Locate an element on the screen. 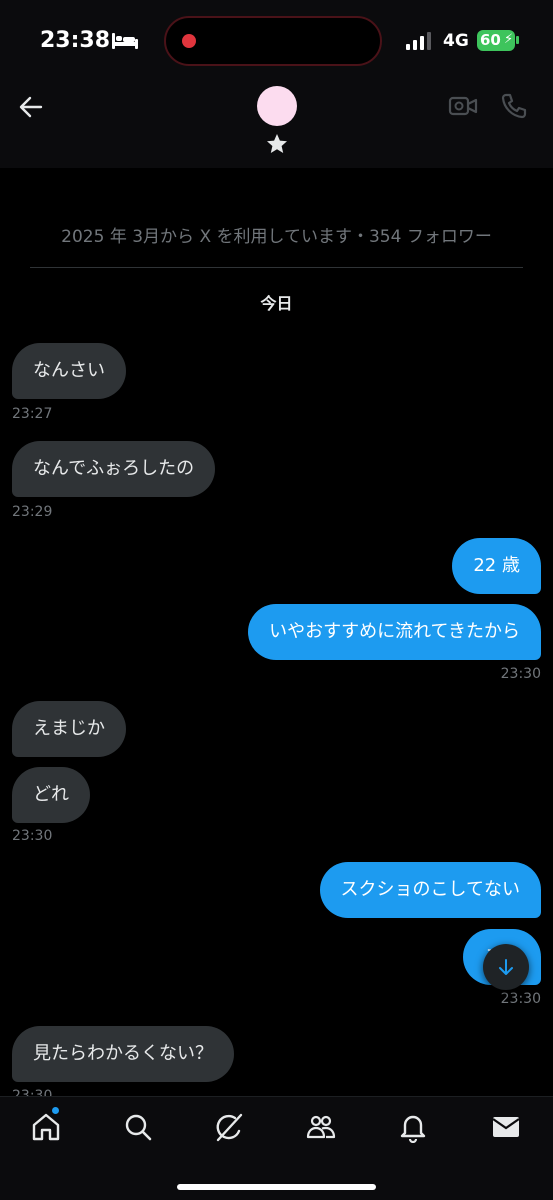 The height and width of the screenshot is (1200, 553). scroll-to-bottom-button is located at coordinates (506, 967).